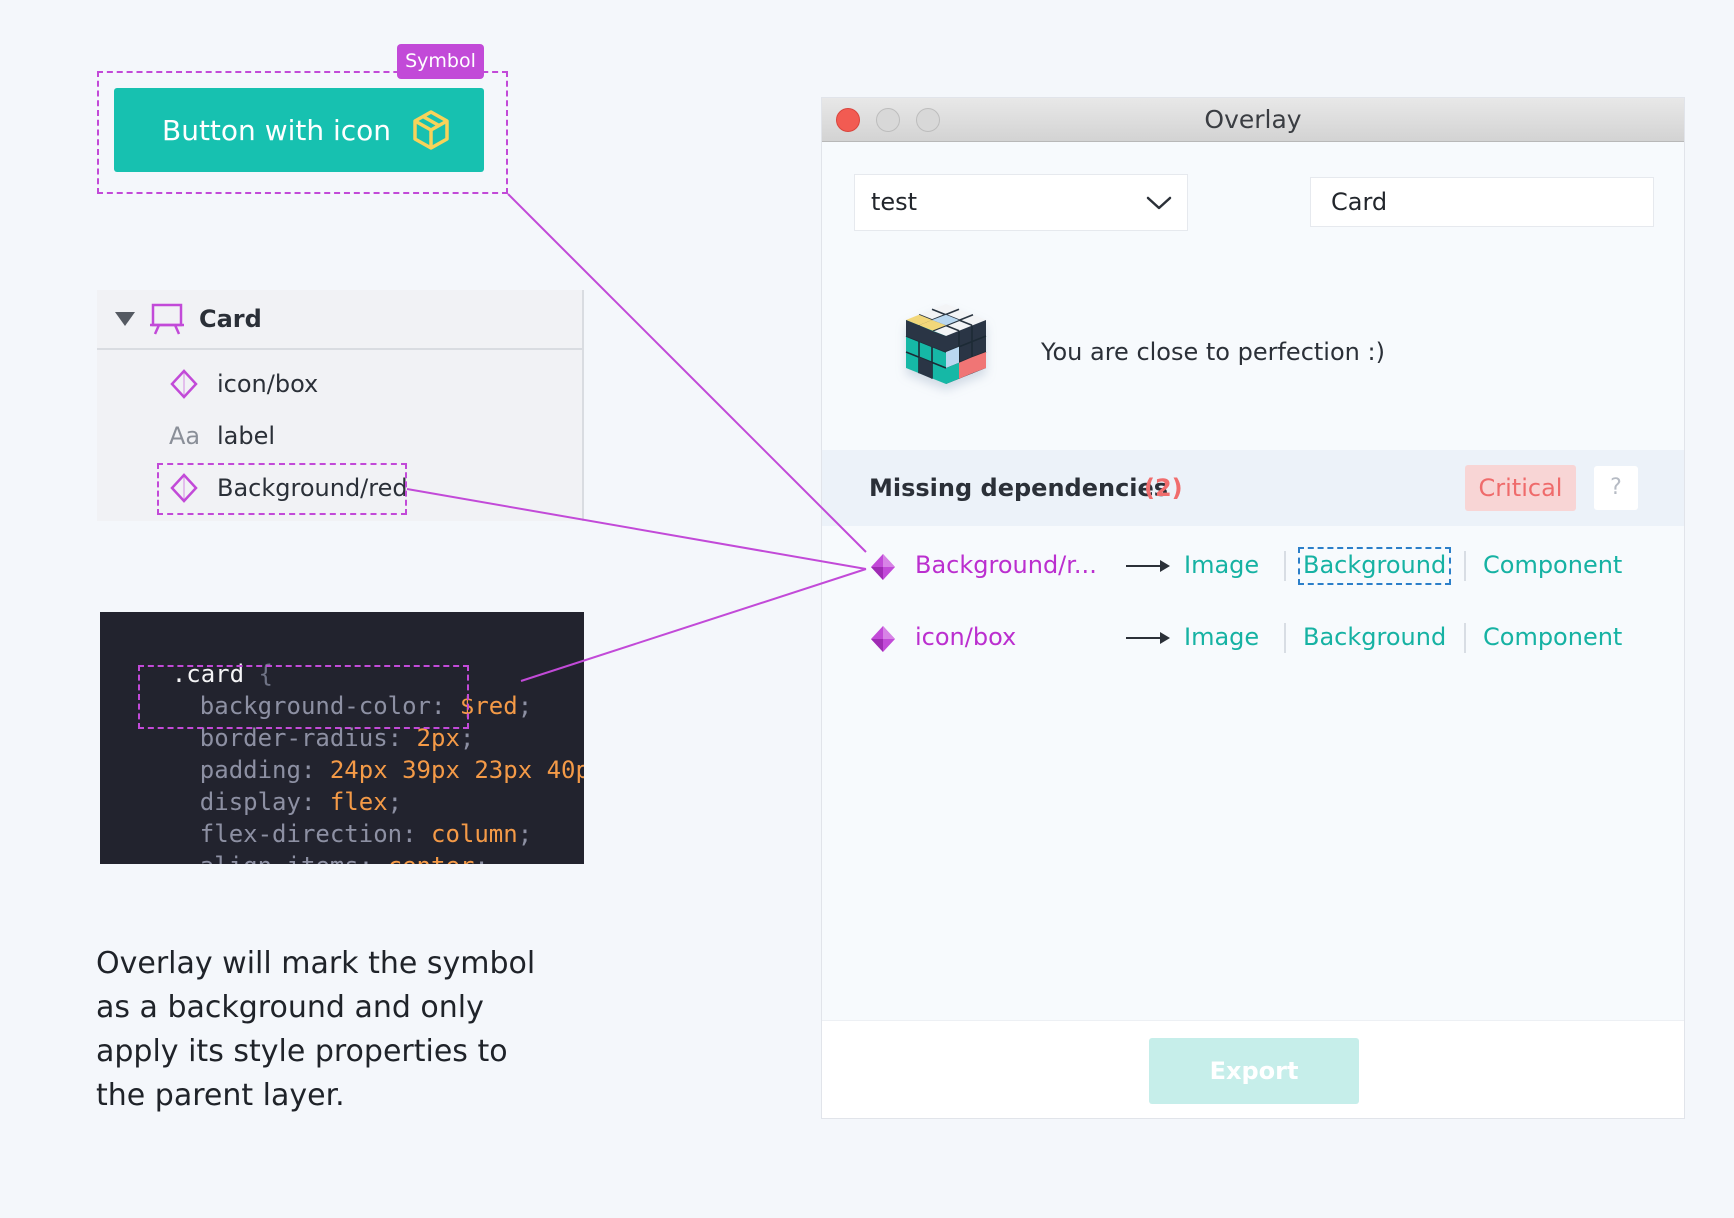 The height and width of the screenshot is (1218, 1734). I want to click on text-aa-icon: Aa, so click(185, 436).